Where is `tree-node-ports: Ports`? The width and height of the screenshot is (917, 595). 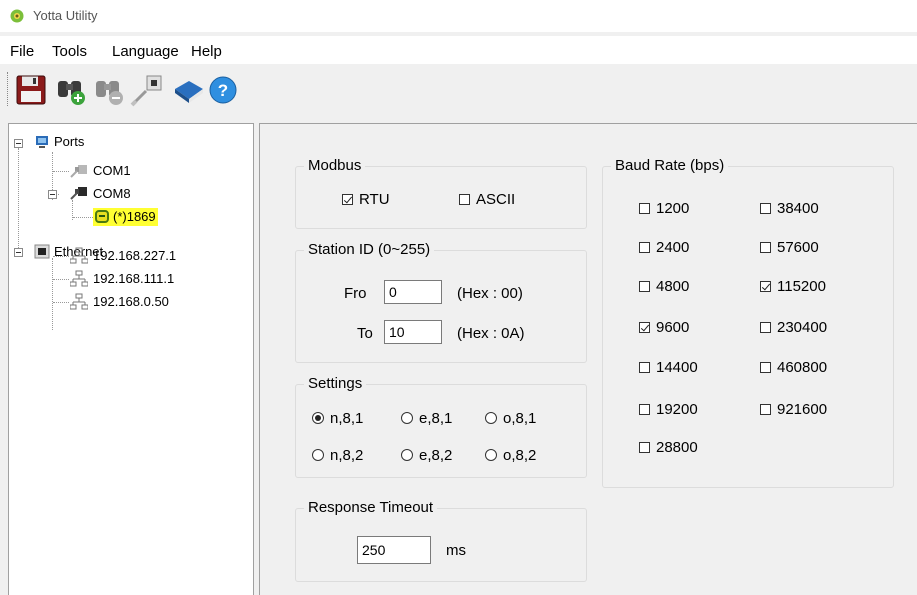
tree-node-ports: Ports is located at coordinates (129, 142).